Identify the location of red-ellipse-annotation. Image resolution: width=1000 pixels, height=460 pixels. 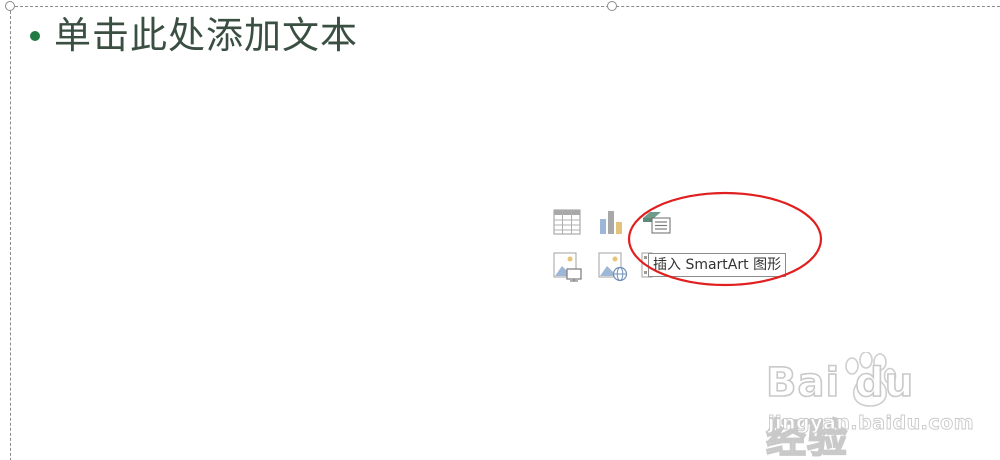
(725, 239).